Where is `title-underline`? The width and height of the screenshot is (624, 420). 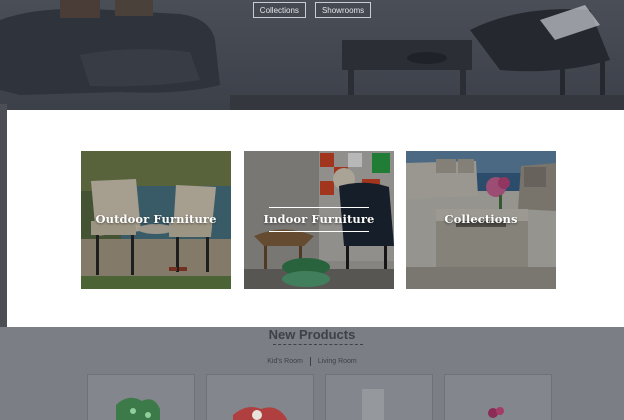
title-underline is located at coordinates (318, 344).